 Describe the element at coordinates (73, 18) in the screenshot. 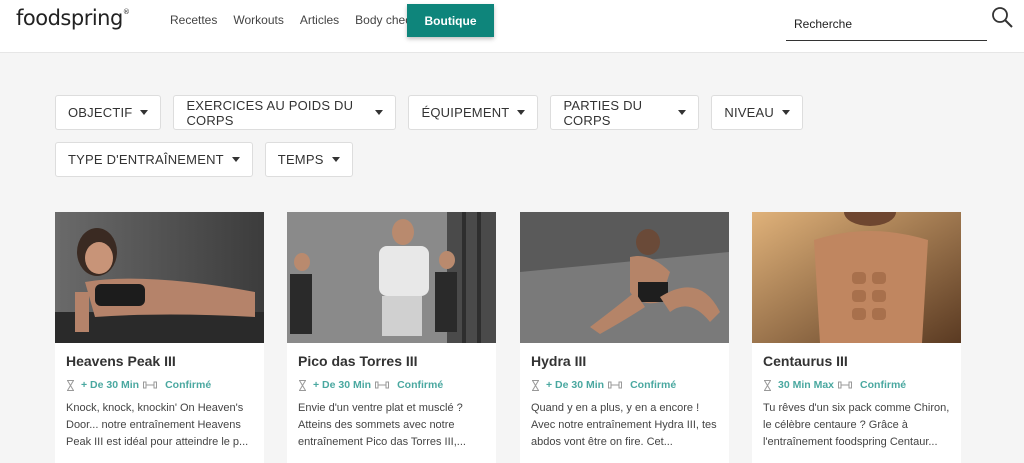

I see `foodspring-logo: foodspring®` at that location.